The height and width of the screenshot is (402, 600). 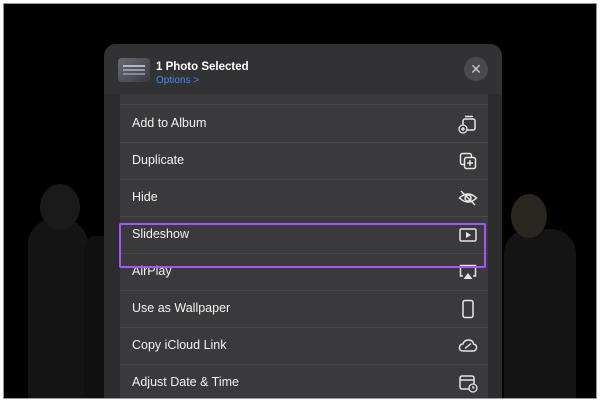 I want to click on slideshow-highlight-box, so click(x=302, y=245).